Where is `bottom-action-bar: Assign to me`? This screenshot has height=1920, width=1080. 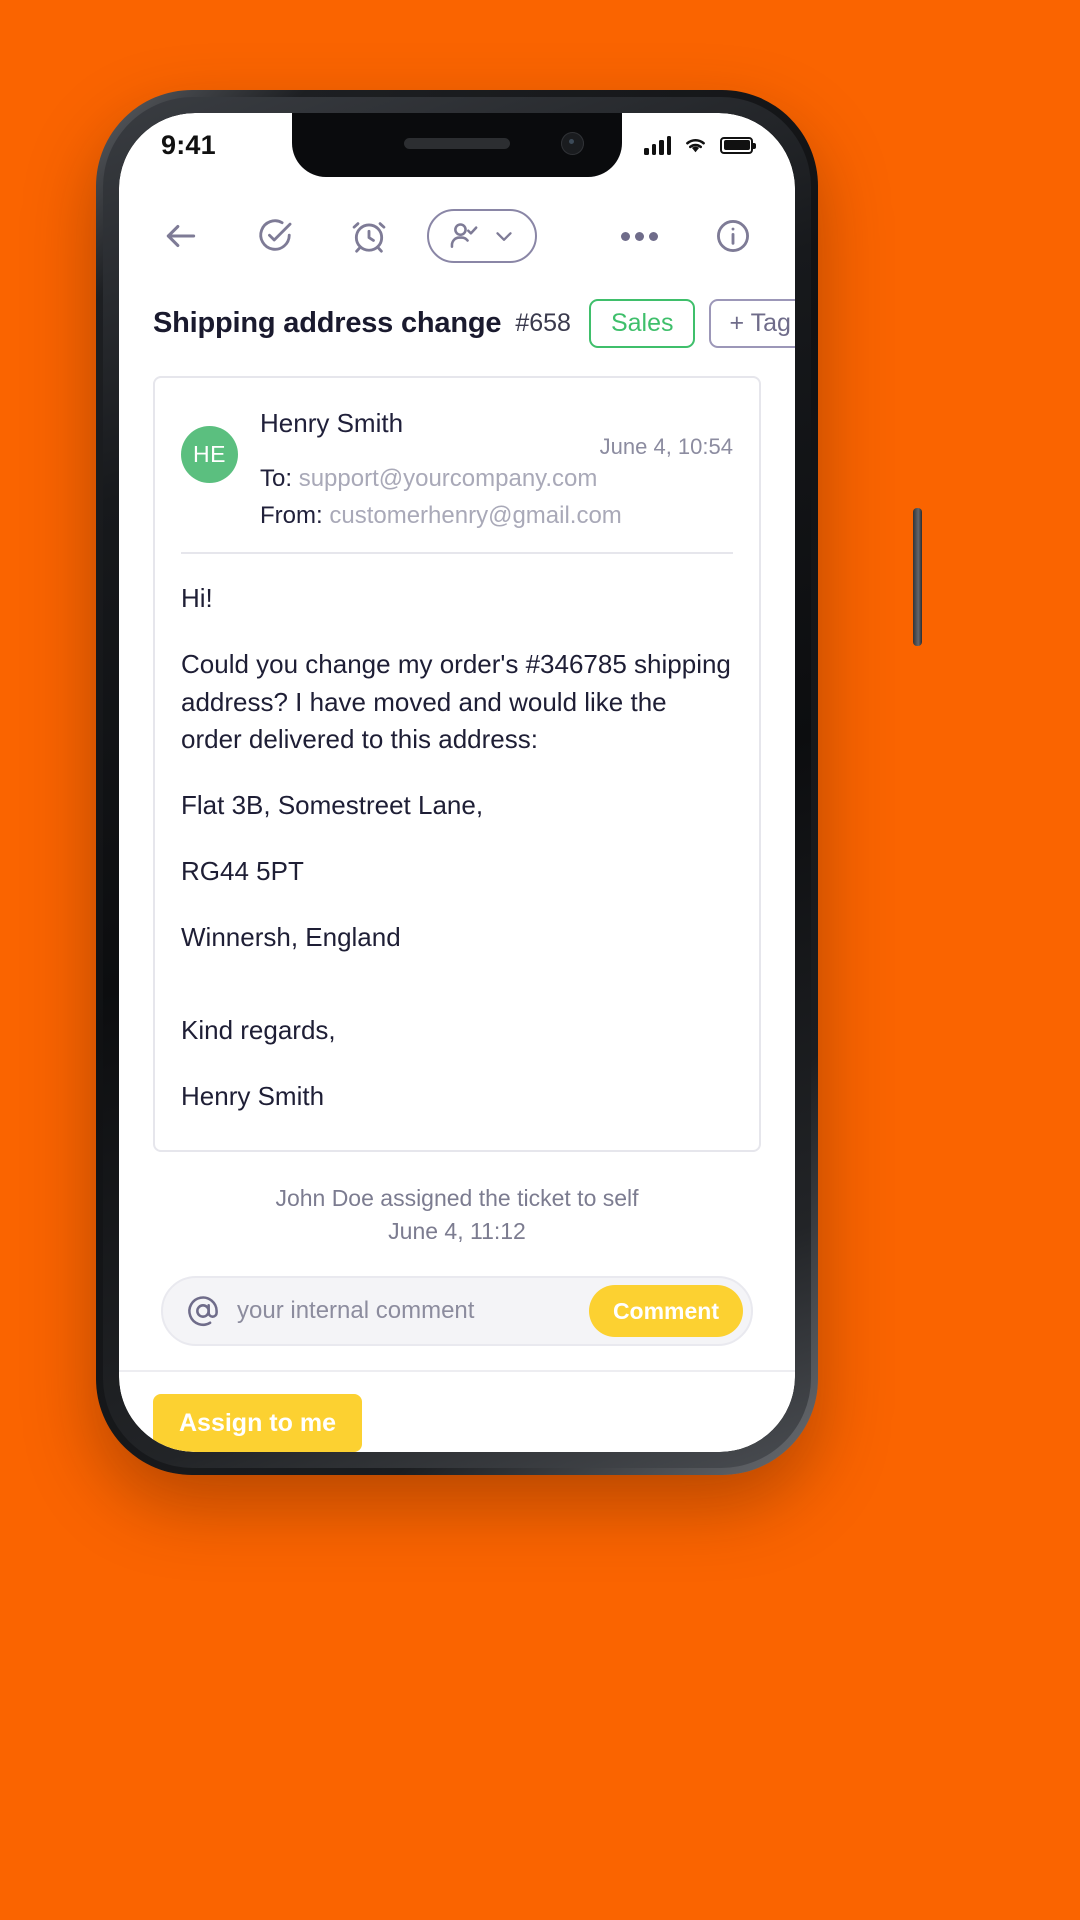 bottom-action-bar: Assign to me is located at coordinates (457, 1411).